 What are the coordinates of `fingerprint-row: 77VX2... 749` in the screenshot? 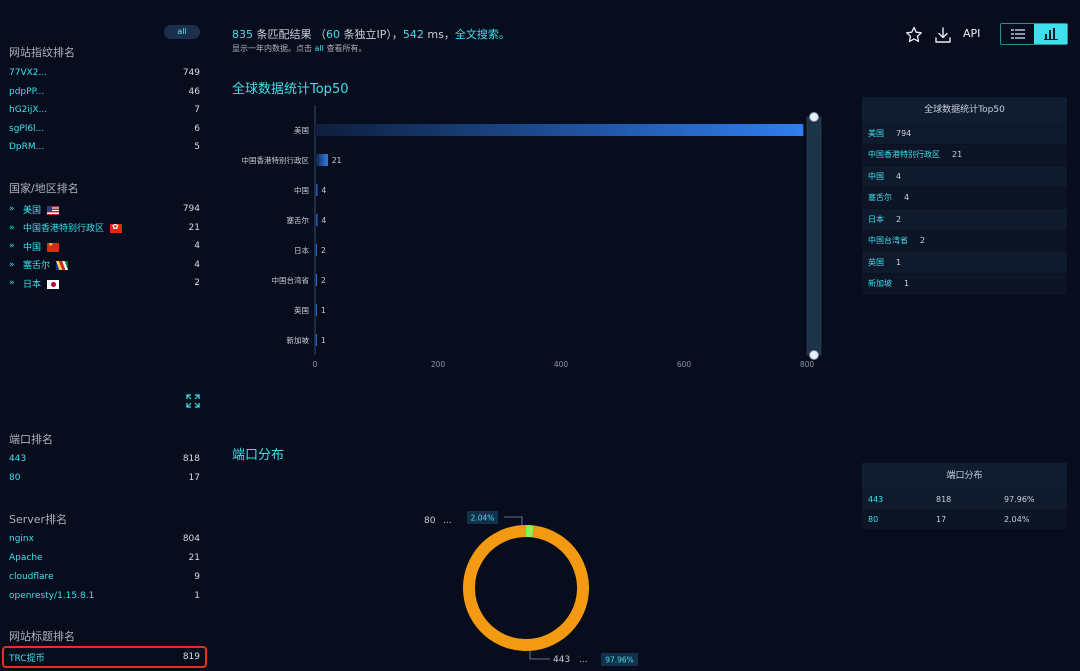 It's located at (104, 73).